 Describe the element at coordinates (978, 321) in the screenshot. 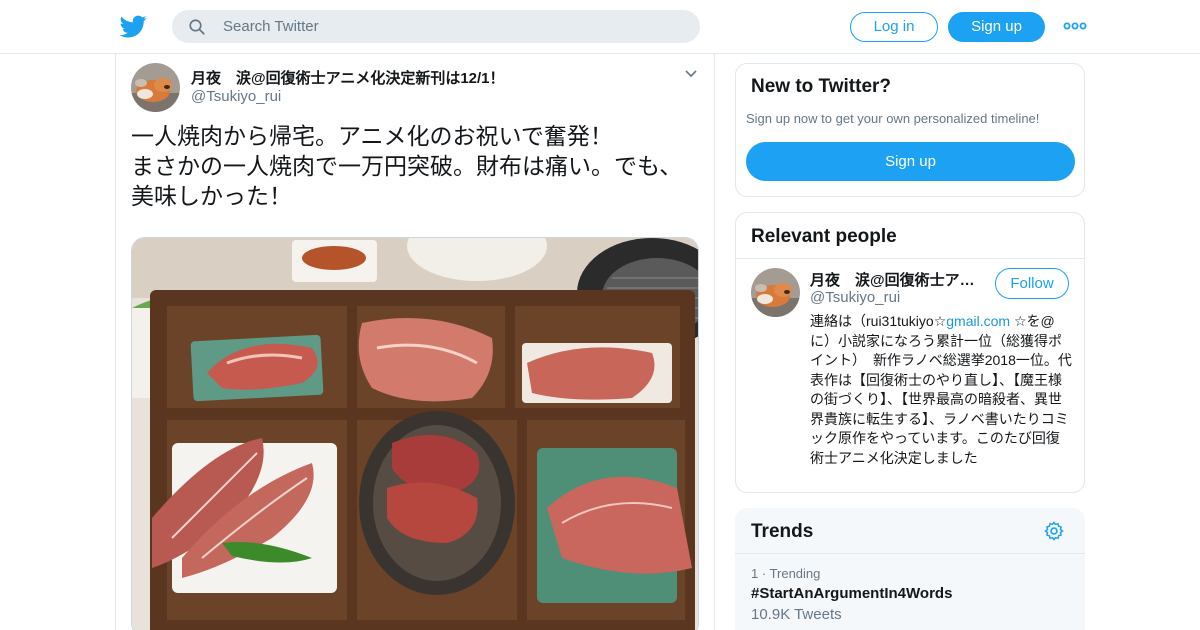

I see `bio-link: gmail.com` at that location.